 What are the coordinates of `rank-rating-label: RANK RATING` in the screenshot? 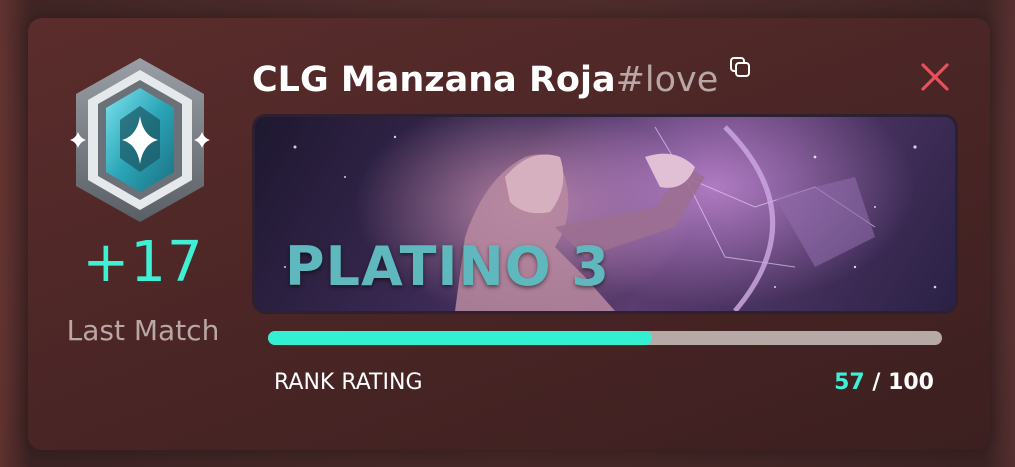 It's located at (348, 382).